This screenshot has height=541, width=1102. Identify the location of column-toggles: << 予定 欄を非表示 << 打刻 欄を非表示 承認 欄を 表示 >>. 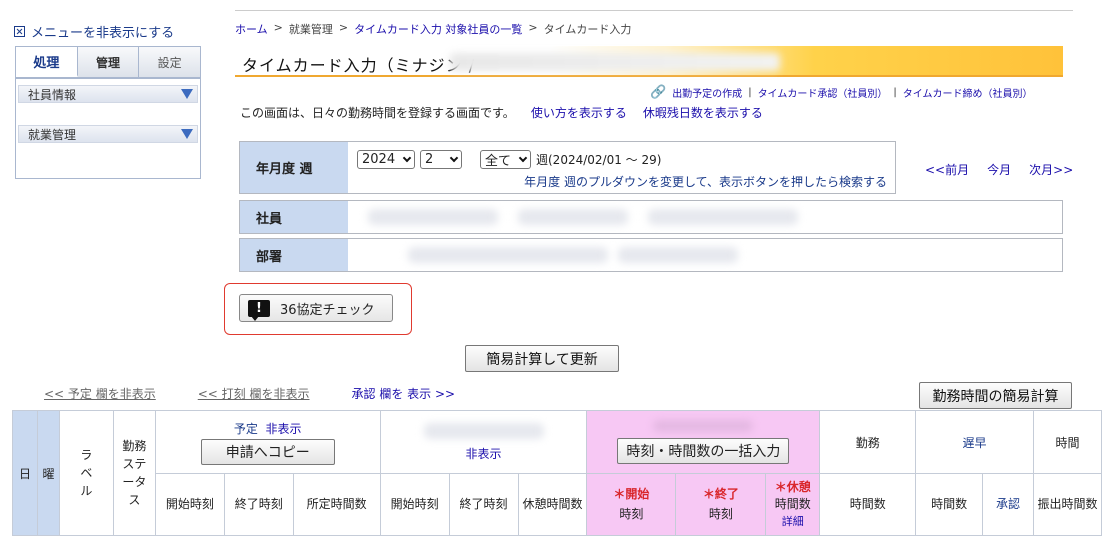
(249, 393).